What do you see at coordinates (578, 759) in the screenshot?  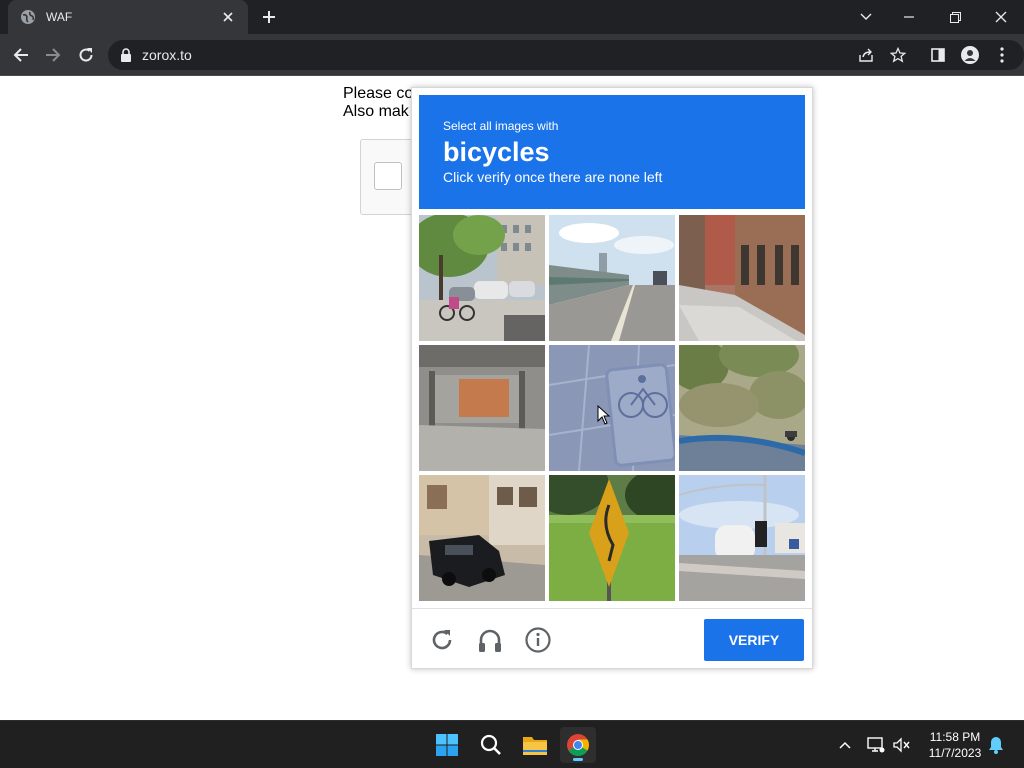 I see `active-app-indicator` at bounding box center [578, 759].